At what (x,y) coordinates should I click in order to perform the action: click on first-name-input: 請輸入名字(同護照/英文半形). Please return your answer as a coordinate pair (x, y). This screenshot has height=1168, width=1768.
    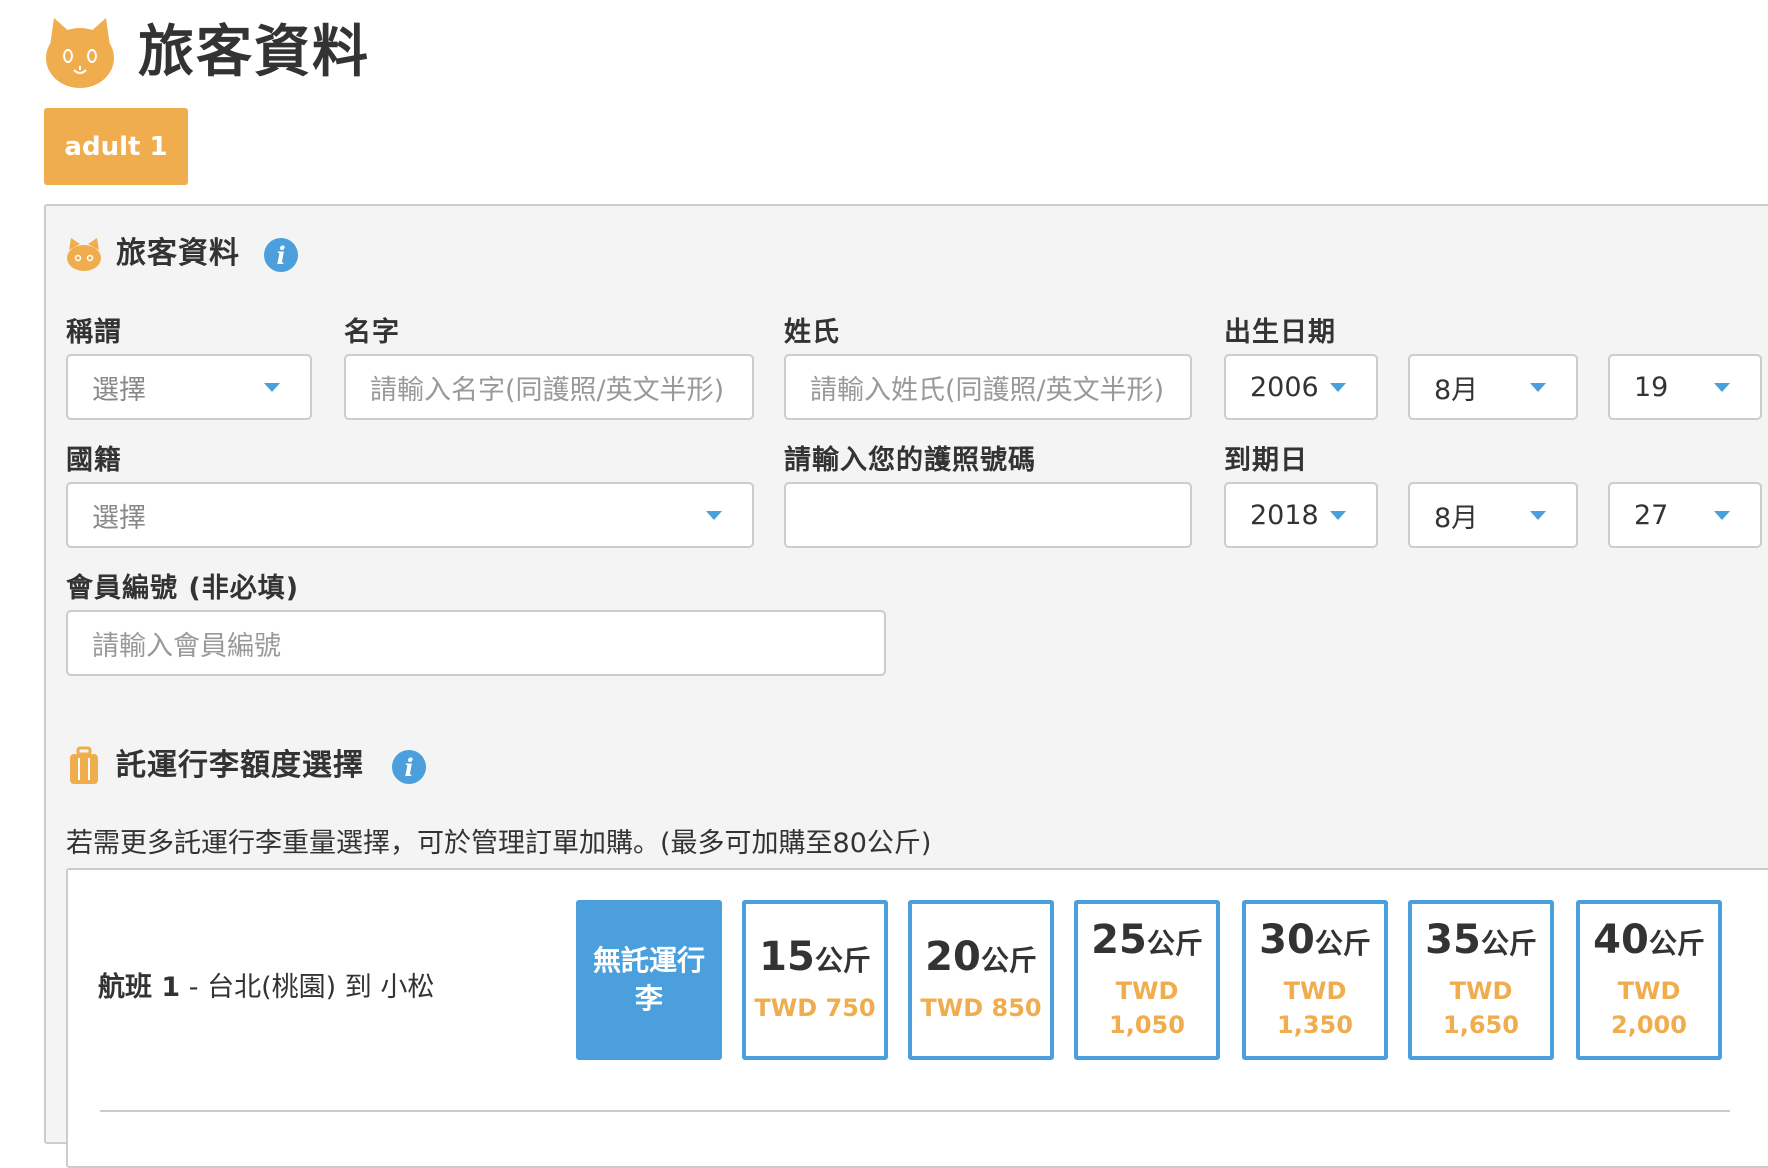
    Looking at the image, I should click on (549, 387).